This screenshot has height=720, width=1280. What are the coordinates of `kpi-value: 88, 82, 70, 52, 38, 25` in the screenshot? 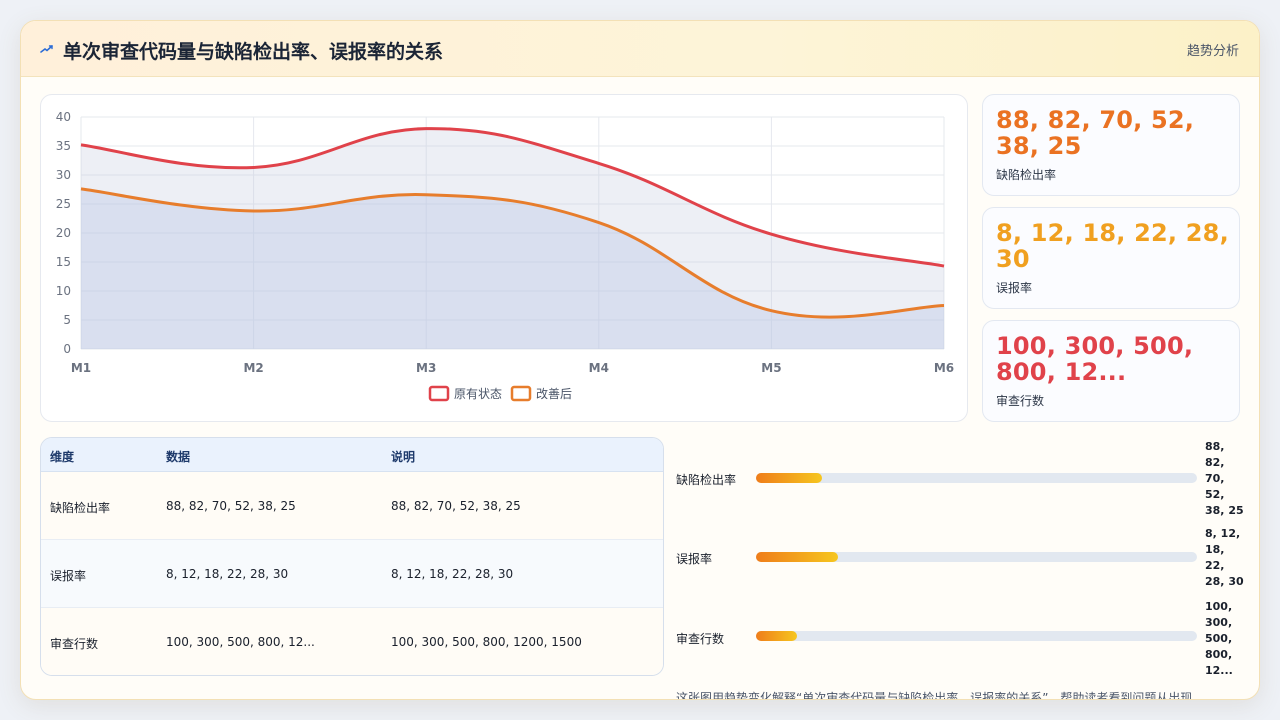 It's located at (1095, 133).